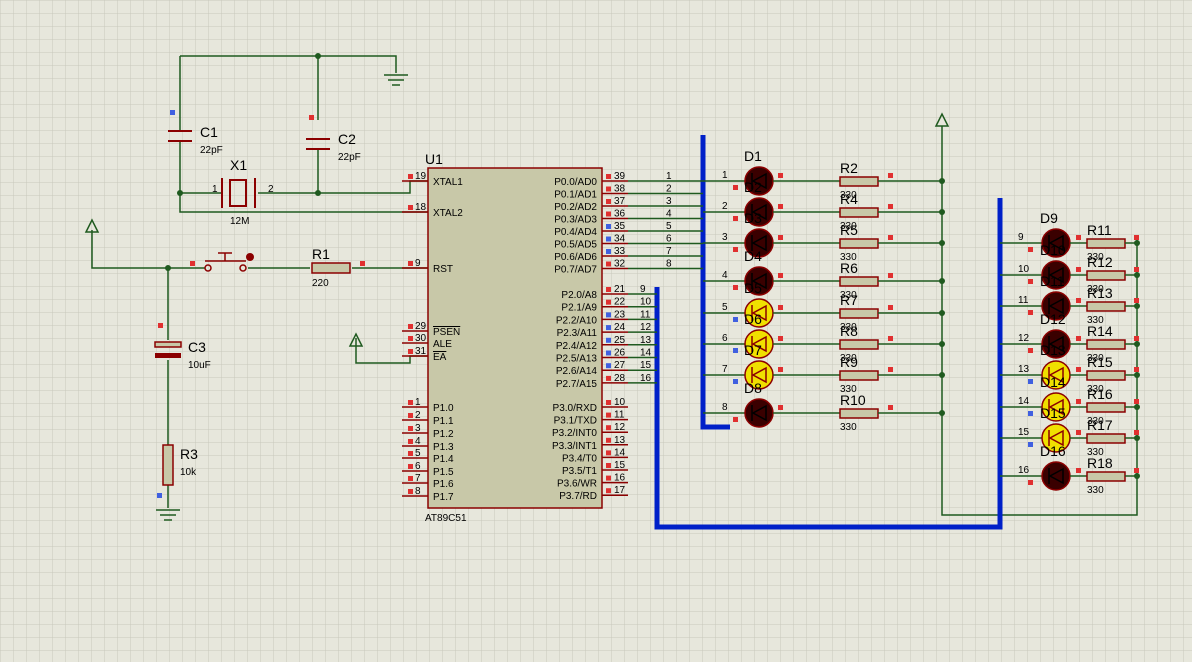  I want to click on pin-name: P3.0/RXD, so click(575, 408).